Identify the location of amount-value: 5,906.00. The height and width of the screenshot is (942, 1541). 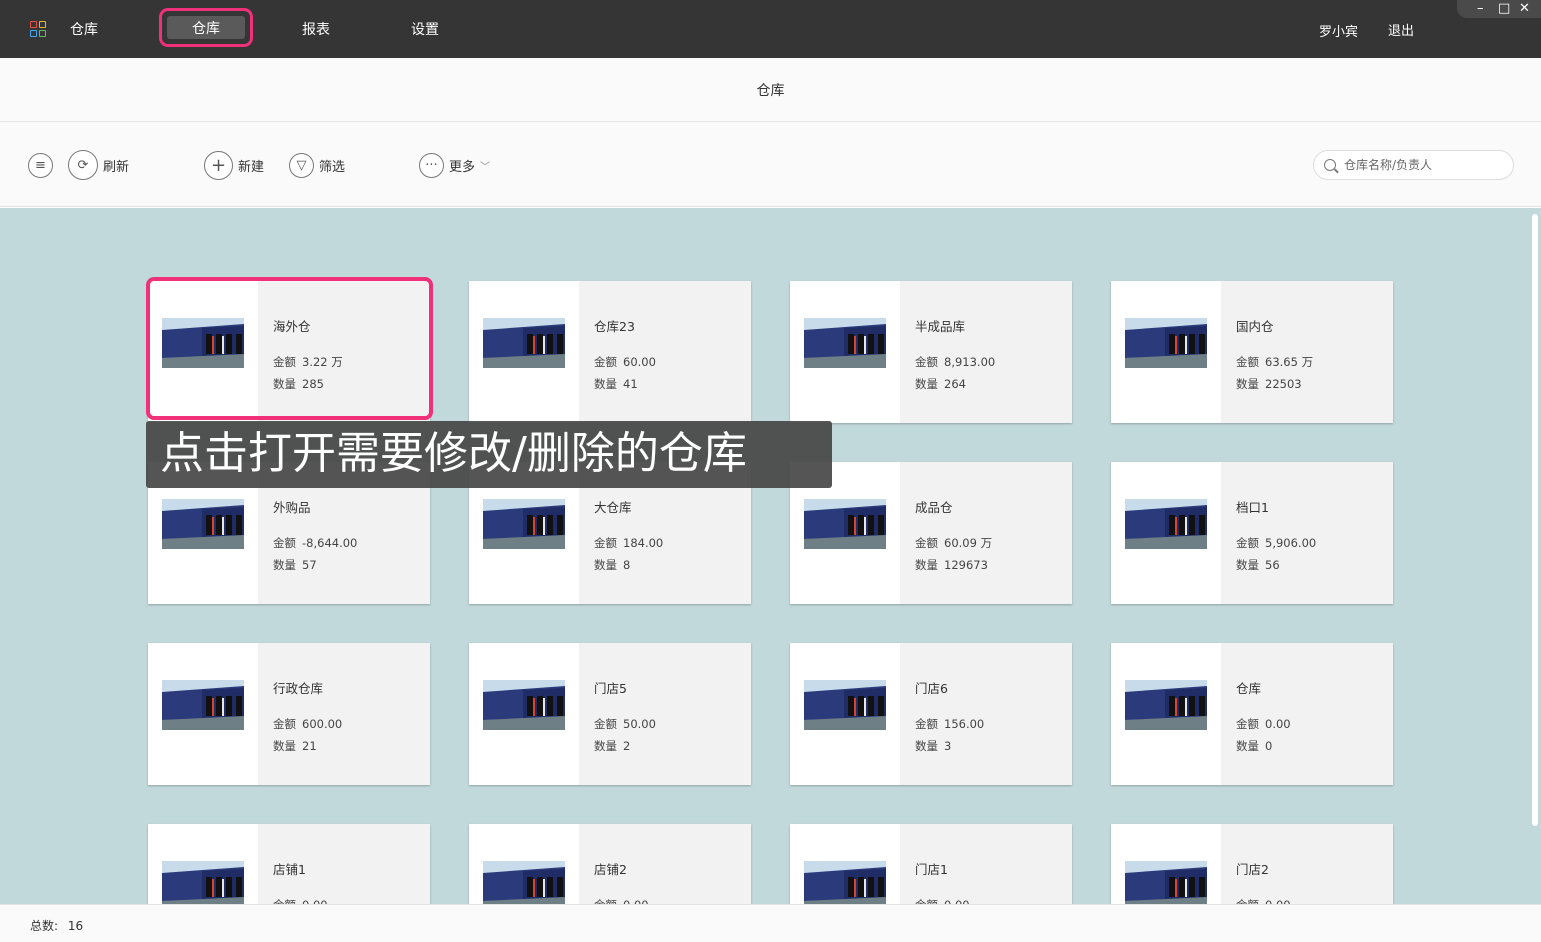
(1291, 543).